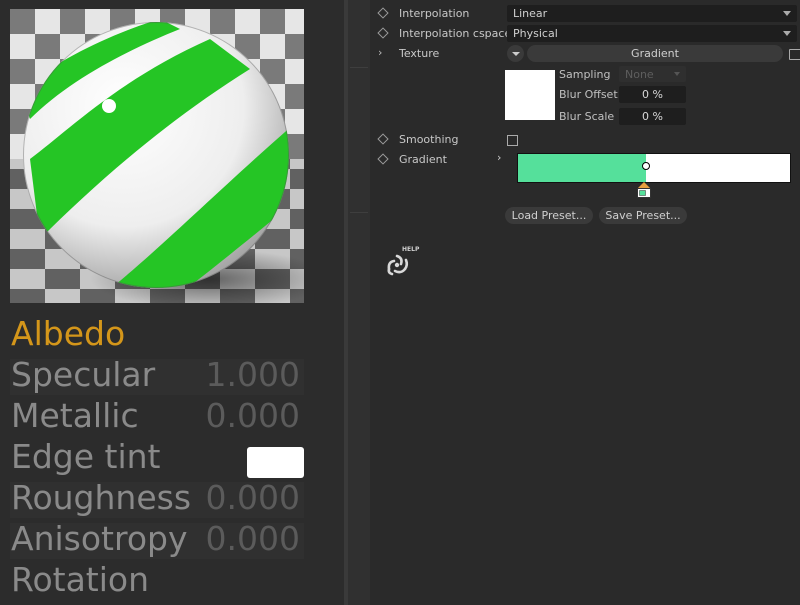 The height and width of the screenshot is (605, 800). Describe the element at coordinates (455, 33) in the screenshot. I see `interpolation-cspace-label: Interpolation cspace` at that location.